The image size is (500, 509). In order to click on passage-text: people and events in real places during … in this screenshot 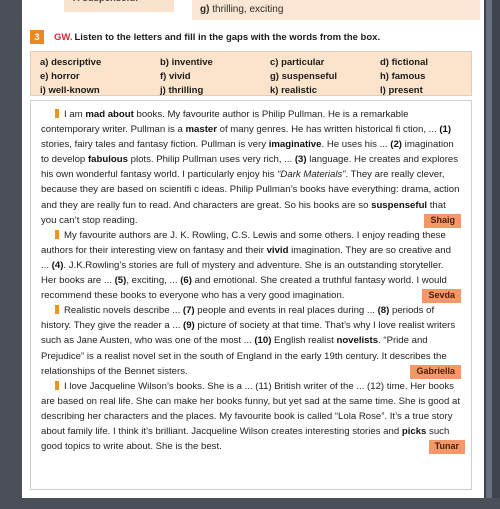, I will do `click(286, 311)`.